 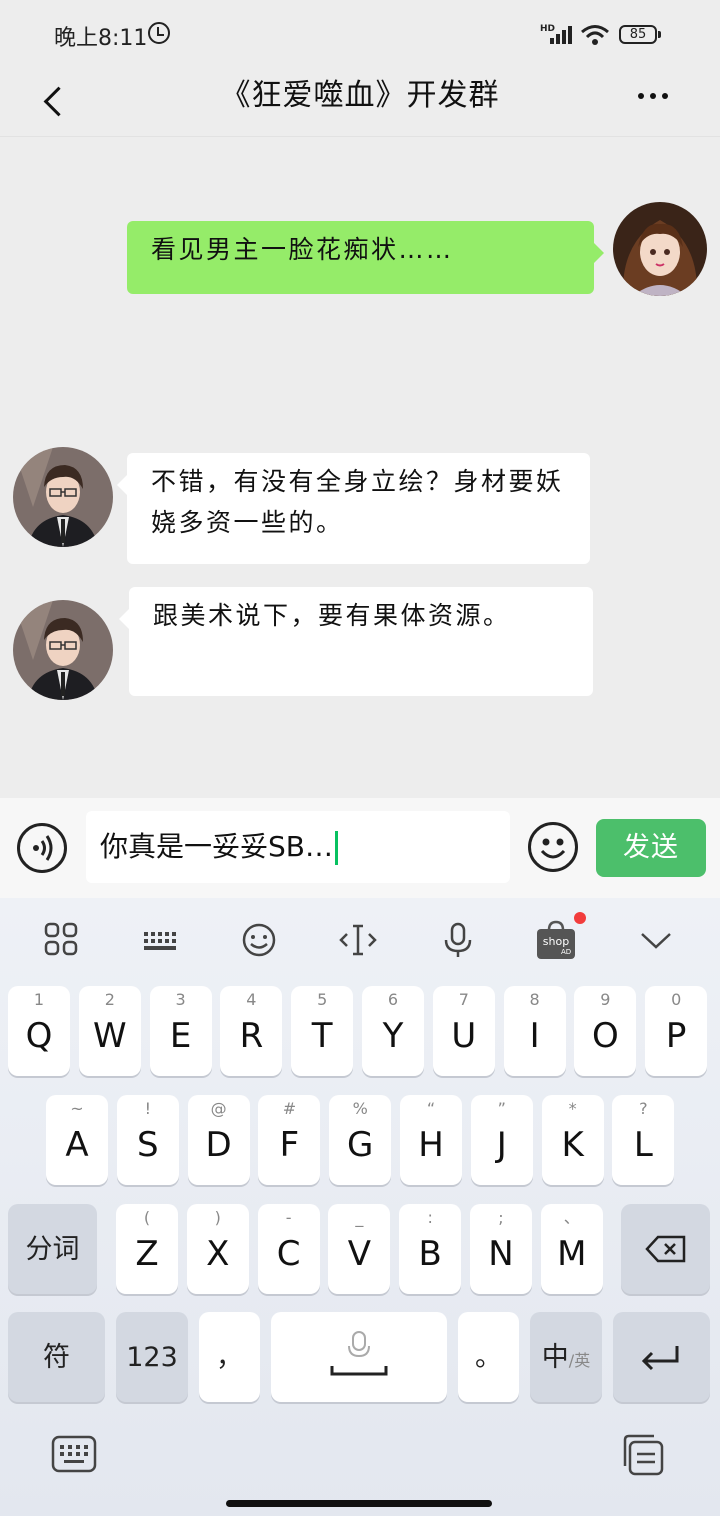 I want to click on key-label: B, so click(x=430, y=1254).